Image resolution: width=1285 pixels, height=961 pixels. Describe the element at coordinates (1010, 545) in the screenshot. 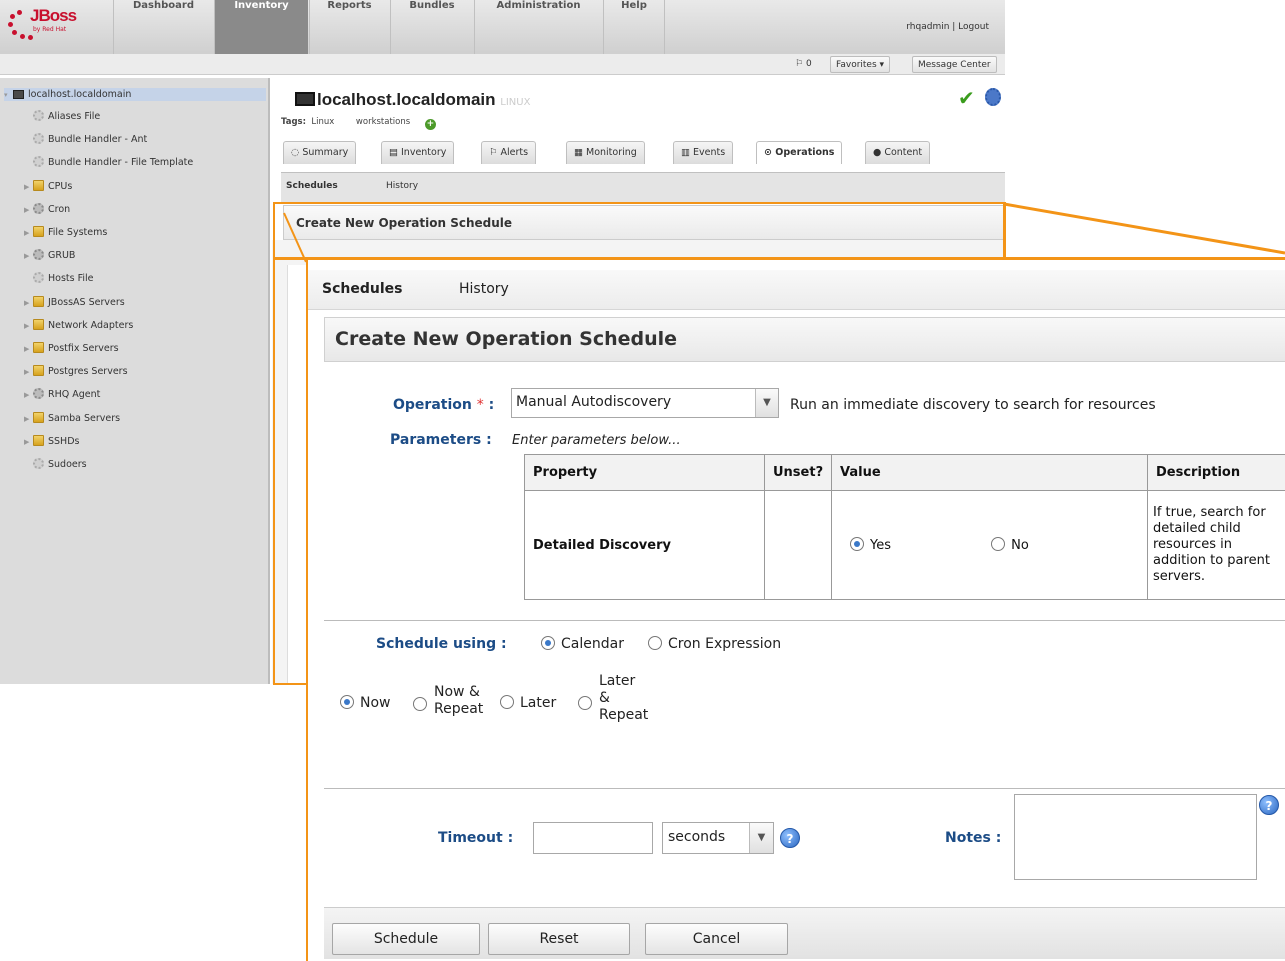

I see `radio-no: No` at that location.